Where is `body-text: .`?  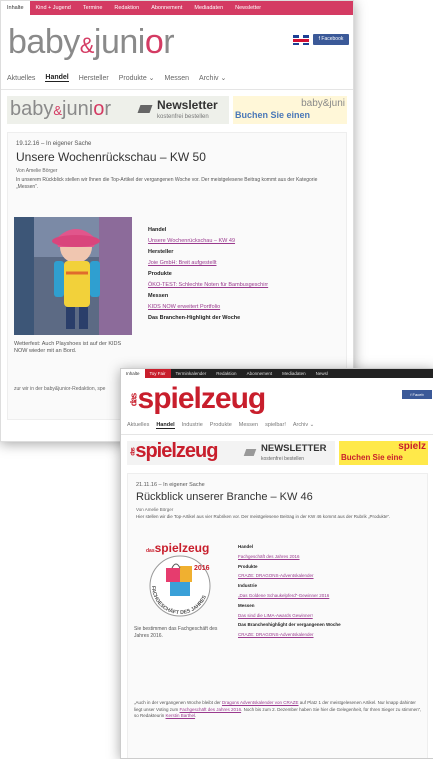 body-text: . is located at coordinates (196, 715).